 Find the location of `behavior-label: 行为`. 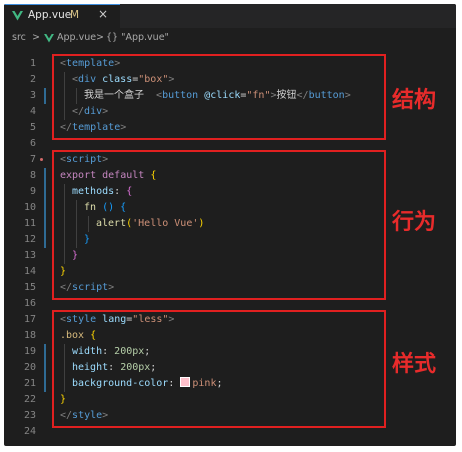

behavior-label: 行为 is located at coordinates (414, 222).